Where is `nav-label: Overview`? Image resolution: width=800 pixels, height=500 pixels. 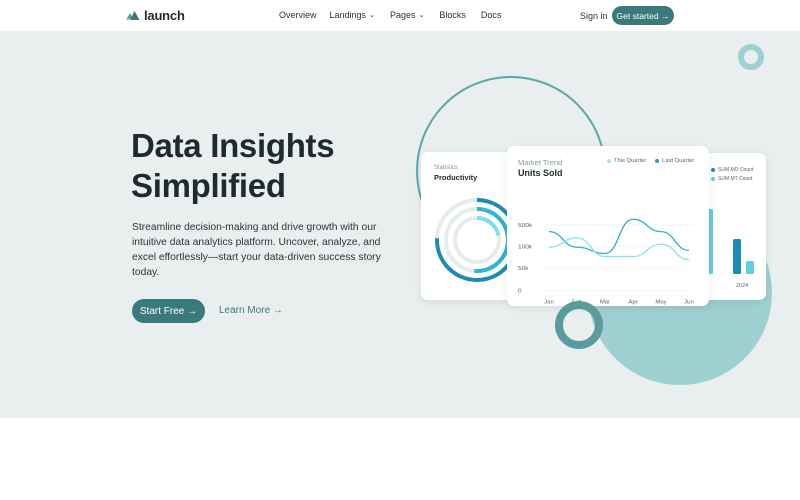 nav-label: Overview is located at coordinates (298, 15).